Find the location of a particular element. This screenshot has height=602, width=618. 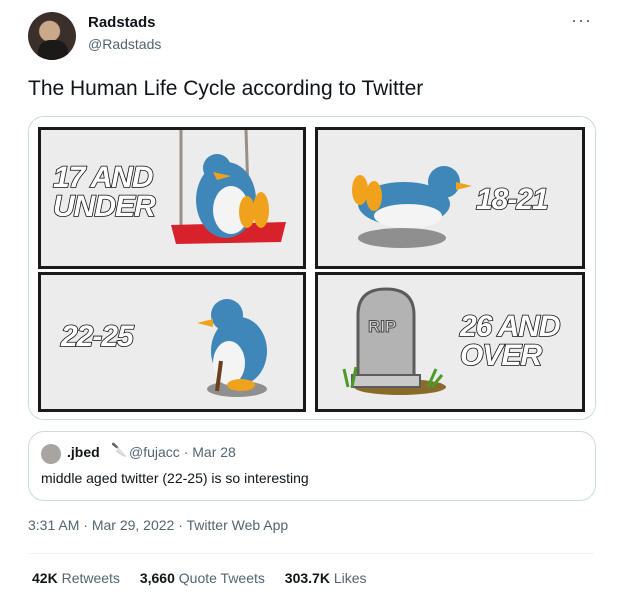

likes-count: 303.7K is located at coordinates (307, 578).